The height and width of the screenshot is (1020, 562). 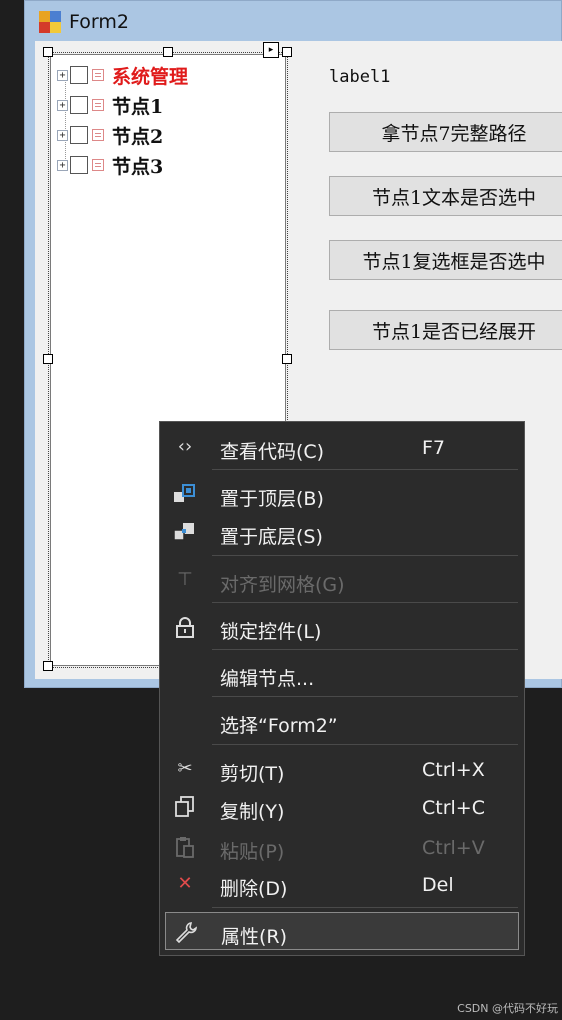 What do you see at coordinates (271, 50) in the screenshot?
I see `smart-tag-icon: ▸` at bounding box center [271, 50].